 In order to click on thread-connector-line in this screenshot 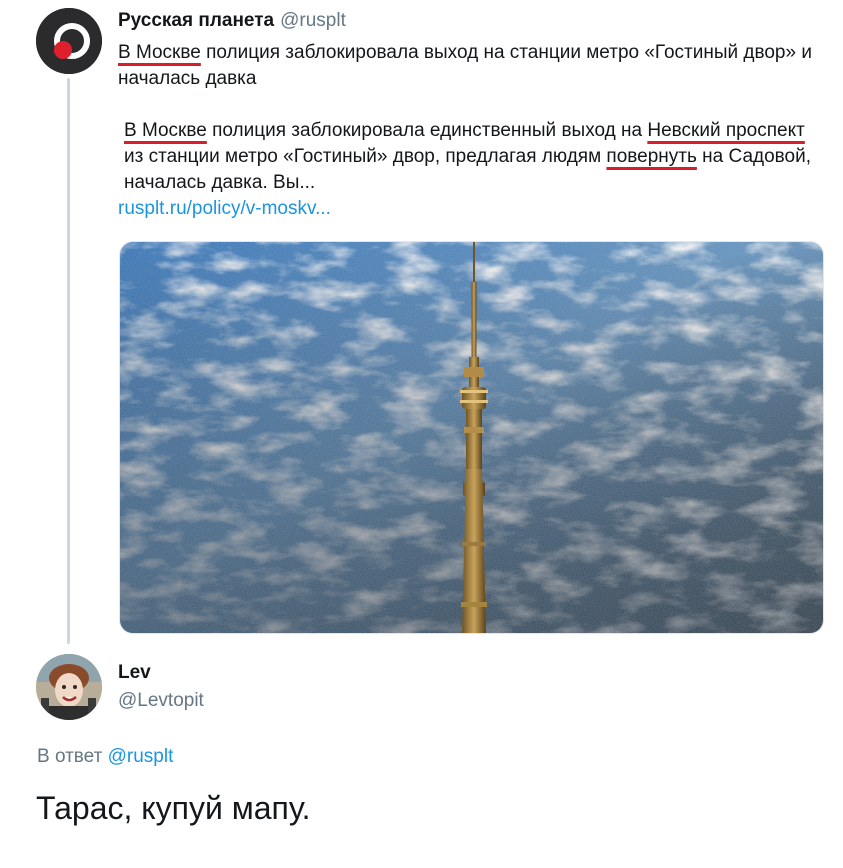, I will do `click(68, 361)`.